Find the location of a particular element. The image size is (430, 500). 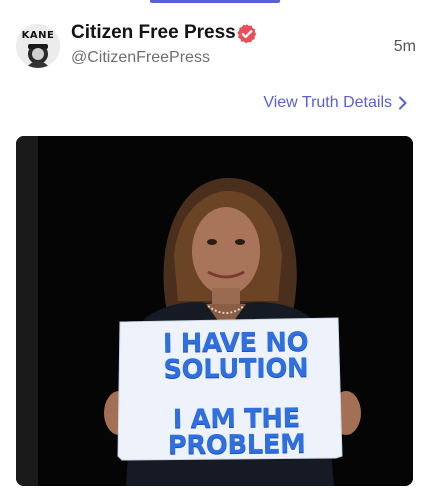

author-handle: @CitizenFreePress is located at coordinates (140, 58).